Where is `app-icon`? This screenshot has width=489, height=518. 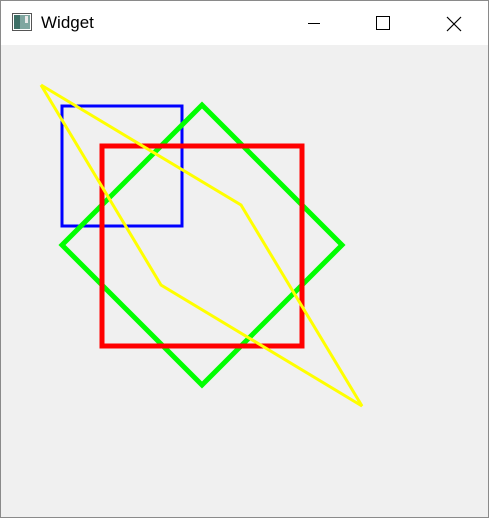
app-icon is located at coordinates (22, 22).